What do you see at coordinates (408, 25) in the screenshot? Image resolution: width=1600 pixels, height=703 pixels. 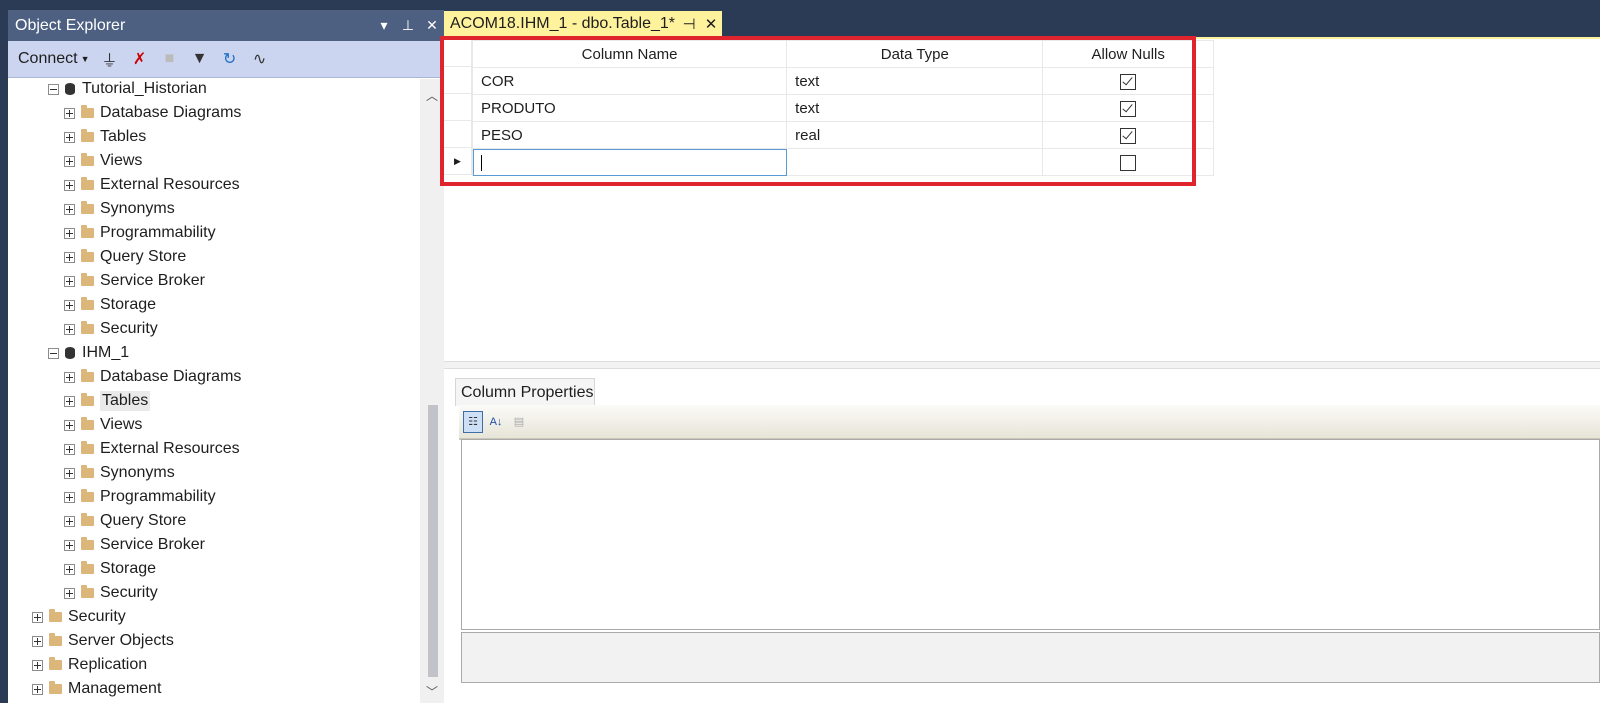 I see `pin-icon: ⊥` at bounding box center [408, 25].